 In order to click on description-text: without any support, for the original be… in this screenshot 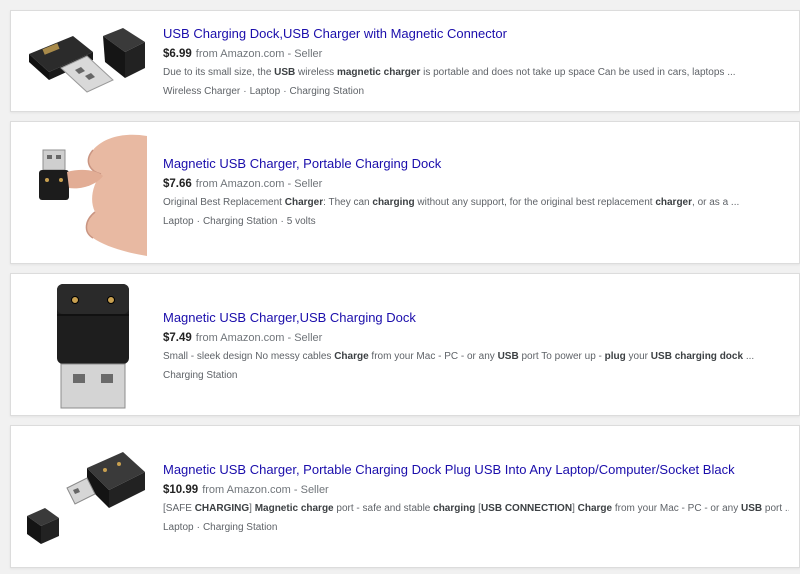, I will do `click(535, 202)`.